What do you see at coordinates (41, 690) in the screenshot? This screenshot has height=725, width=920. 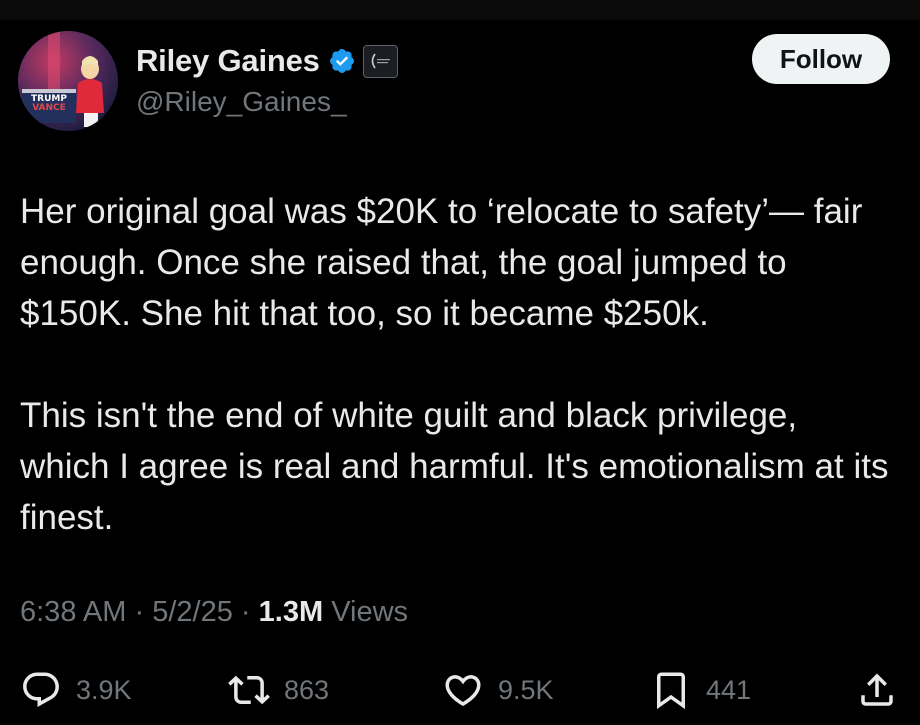 I see `reply-icon` at bounding box center [41, 690].